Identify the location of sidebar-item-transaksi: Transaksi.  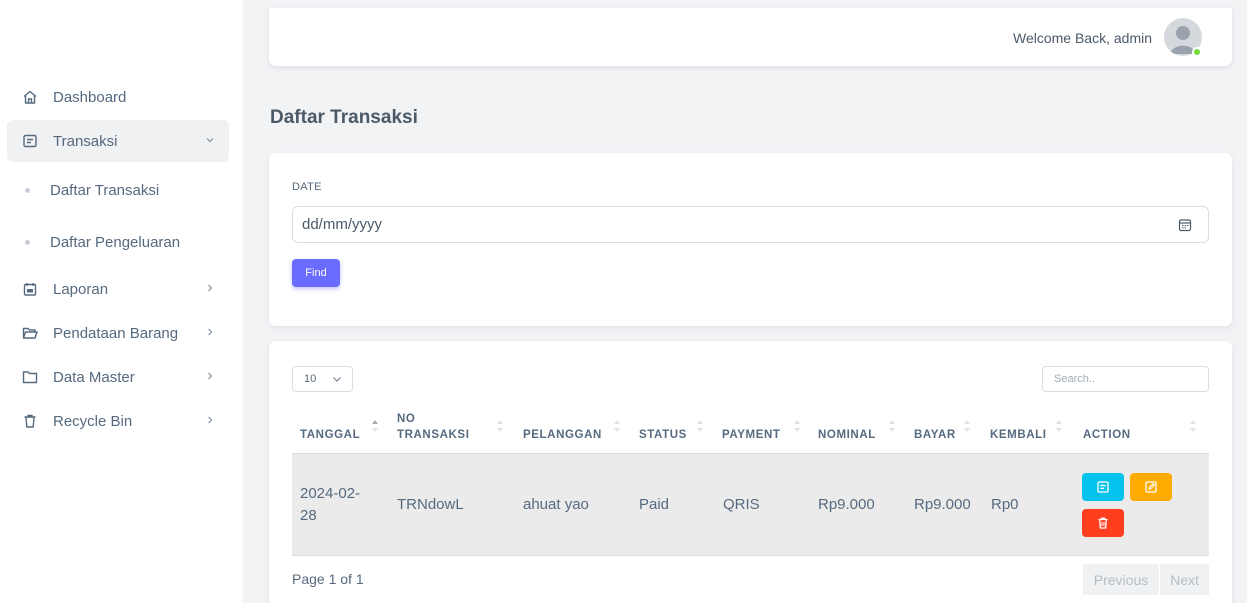
(118, 141).